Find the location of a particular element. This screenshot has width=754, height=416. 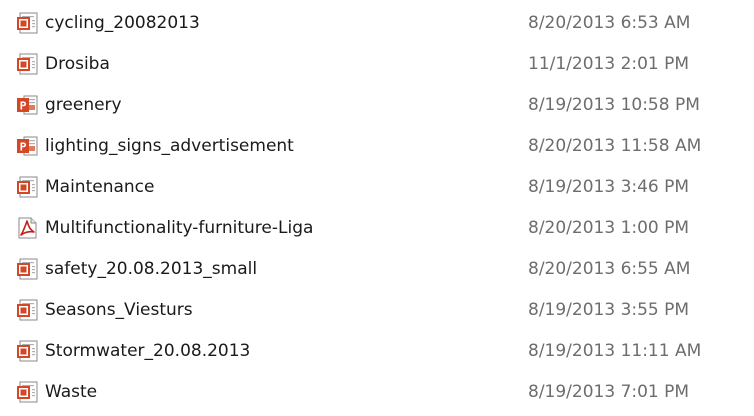

file-name: greenery is located at coordinates (83, 105).